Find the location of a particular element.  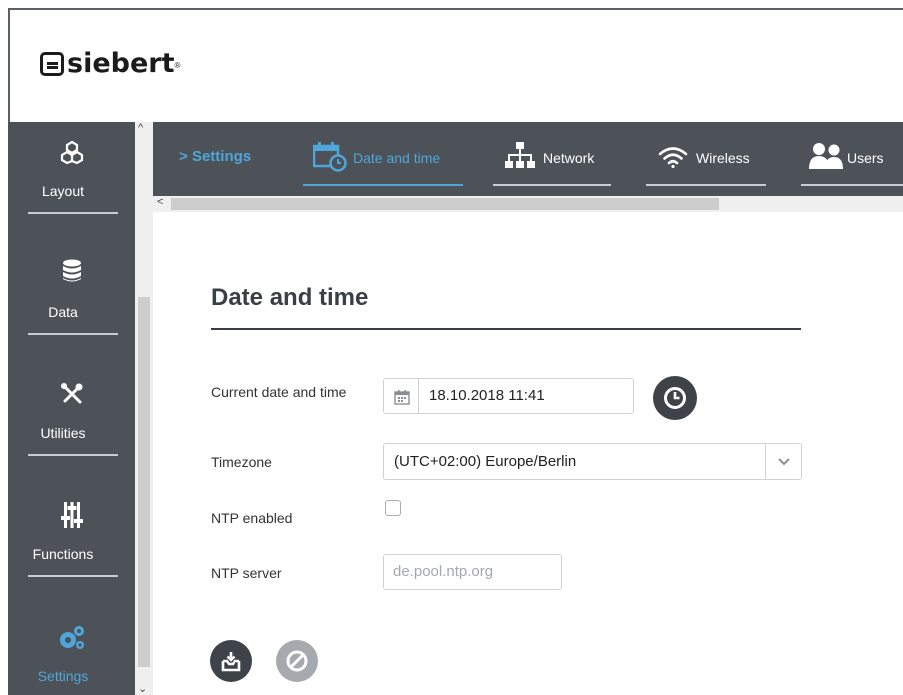

ntp-enabled-checkbox is located at coordinates (393, 508).